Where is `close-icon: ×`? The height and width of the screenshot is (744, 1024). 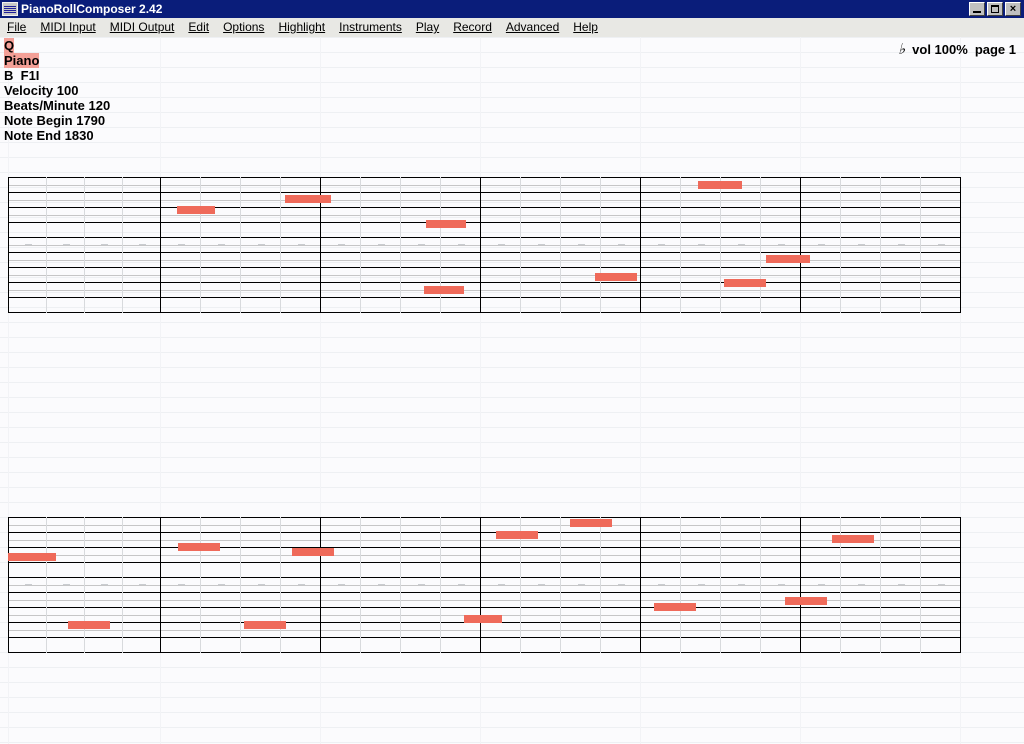 close-icon: × is located at coordinates (1013, 9).